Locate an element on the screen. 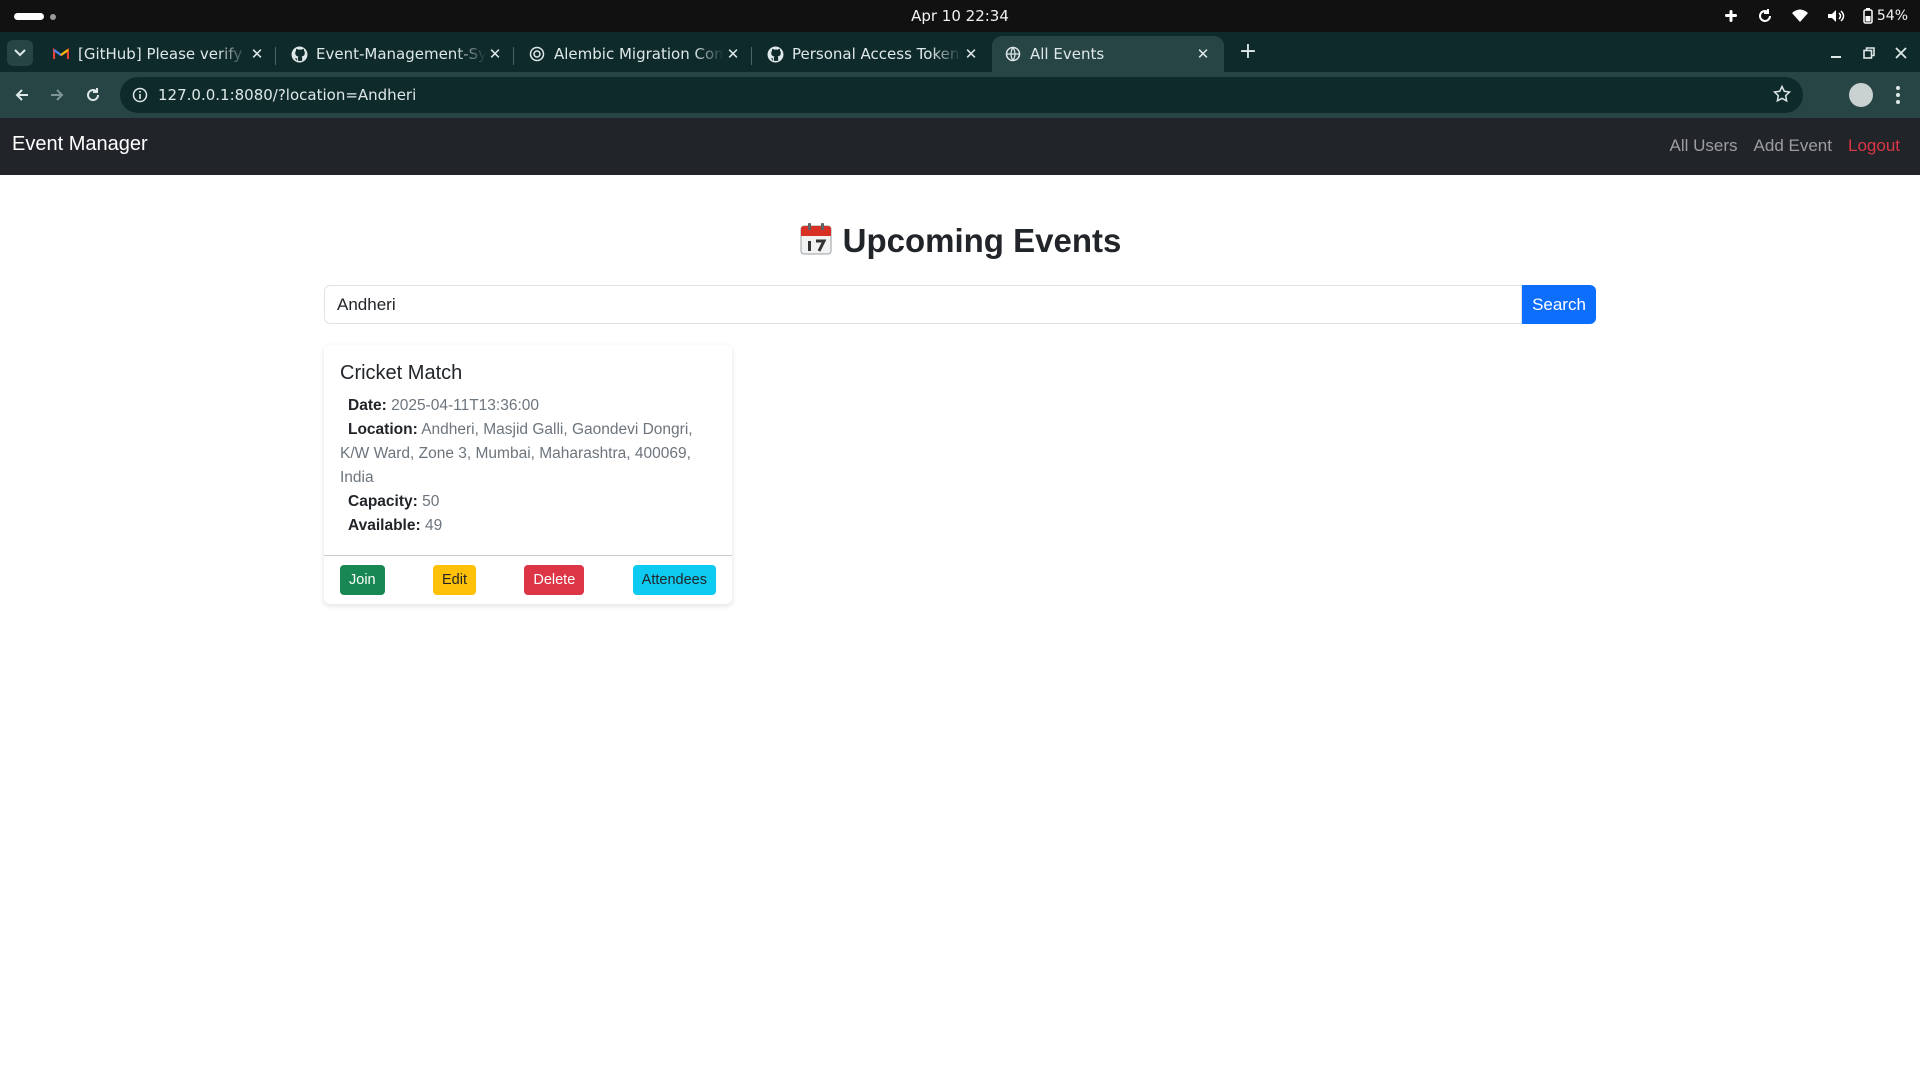 This screenshot has width=1920, height=1080. nav-link-logout: Logout is located at coordinates (1874, 146).